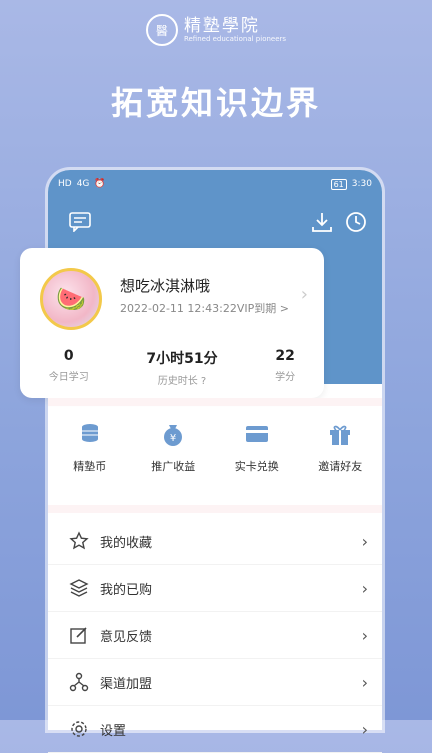 The image size is (432, 753). What do you see at coordinates (80, 222) in the screenshot?
I see `message-icon` at bounding box center [80, 222].